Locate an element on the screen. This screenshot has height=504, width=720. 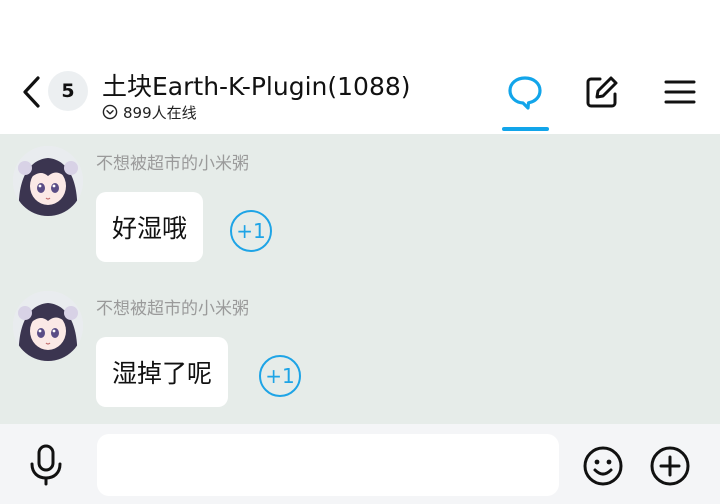
online-status: 899人在线 is located at coordinates (149, 112).